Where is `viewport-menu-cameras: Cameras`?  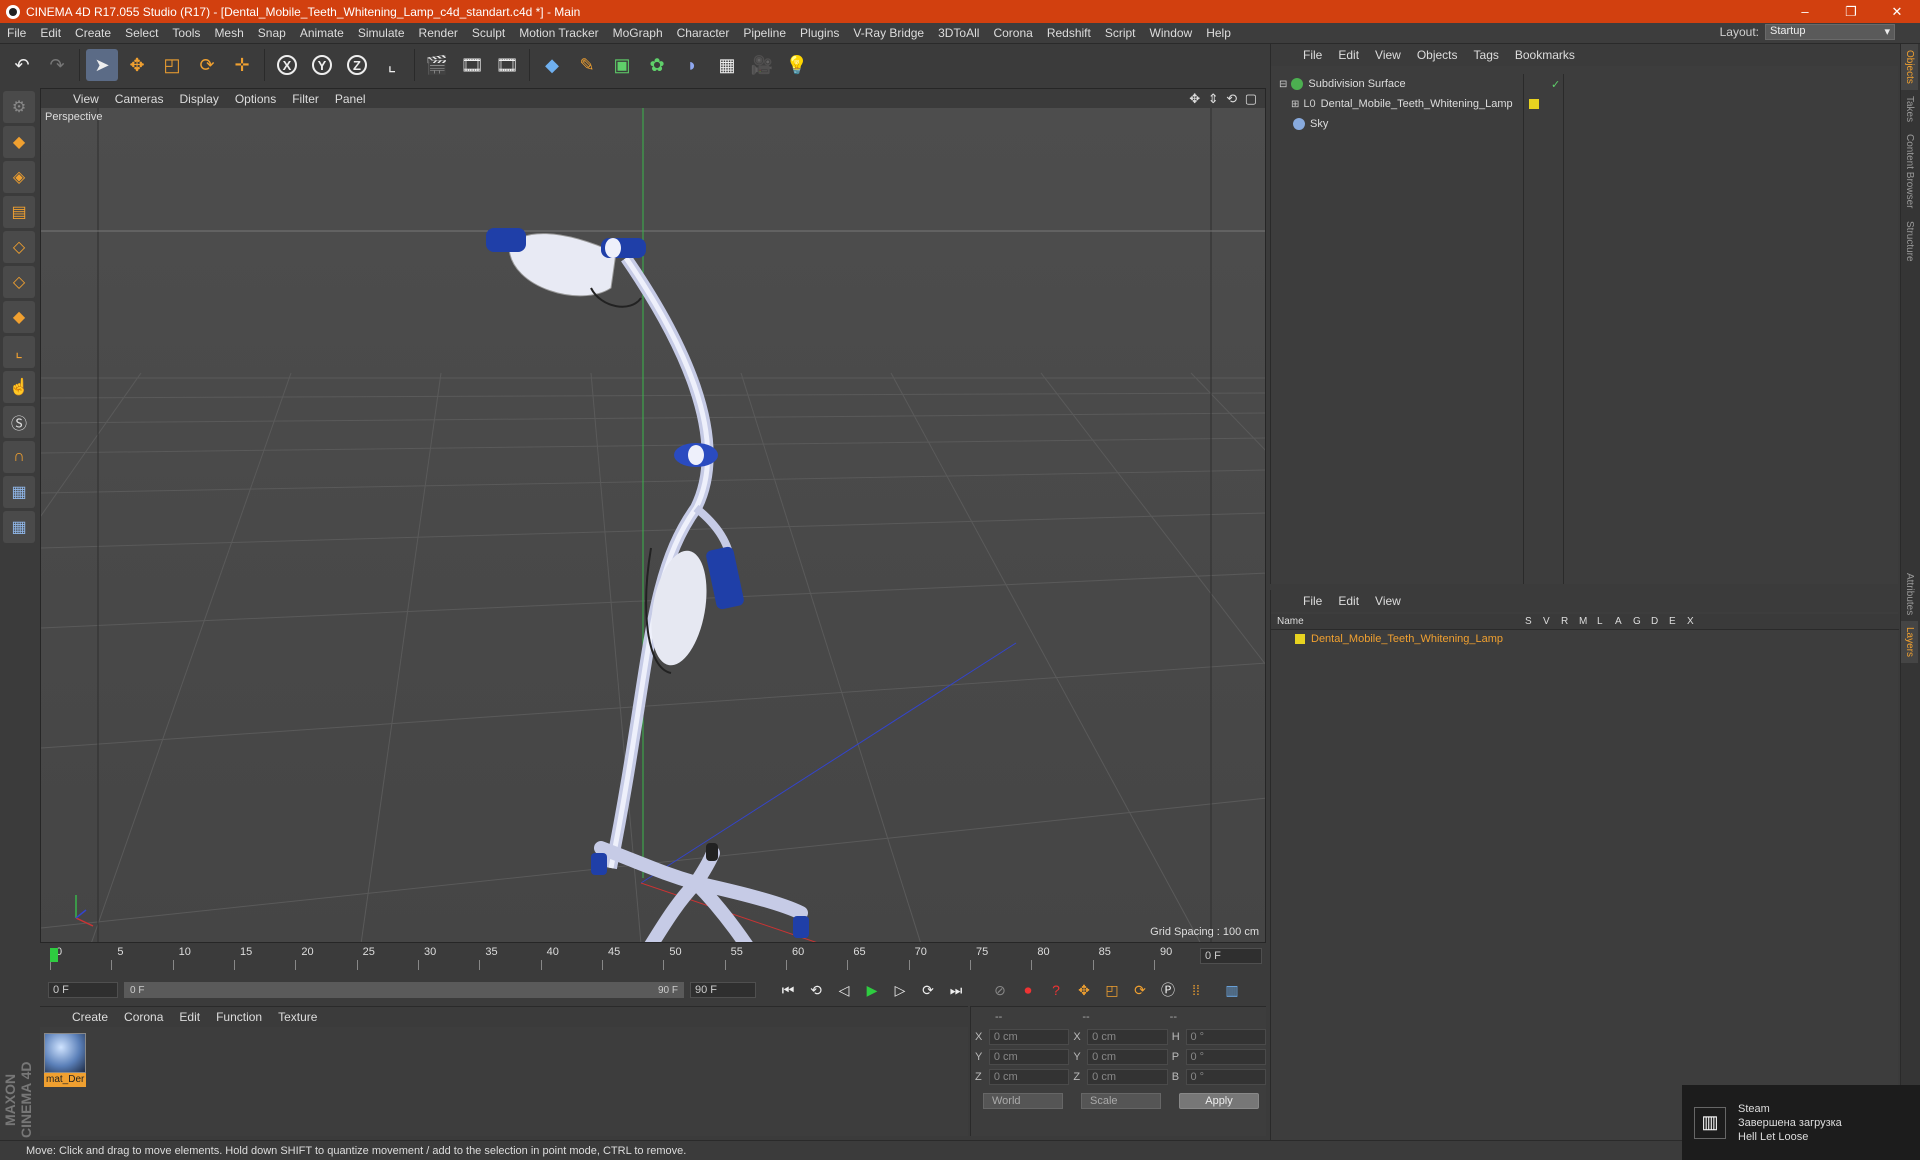 viewport-menu-cameras: Cameras is located at coordinates (139, 99).